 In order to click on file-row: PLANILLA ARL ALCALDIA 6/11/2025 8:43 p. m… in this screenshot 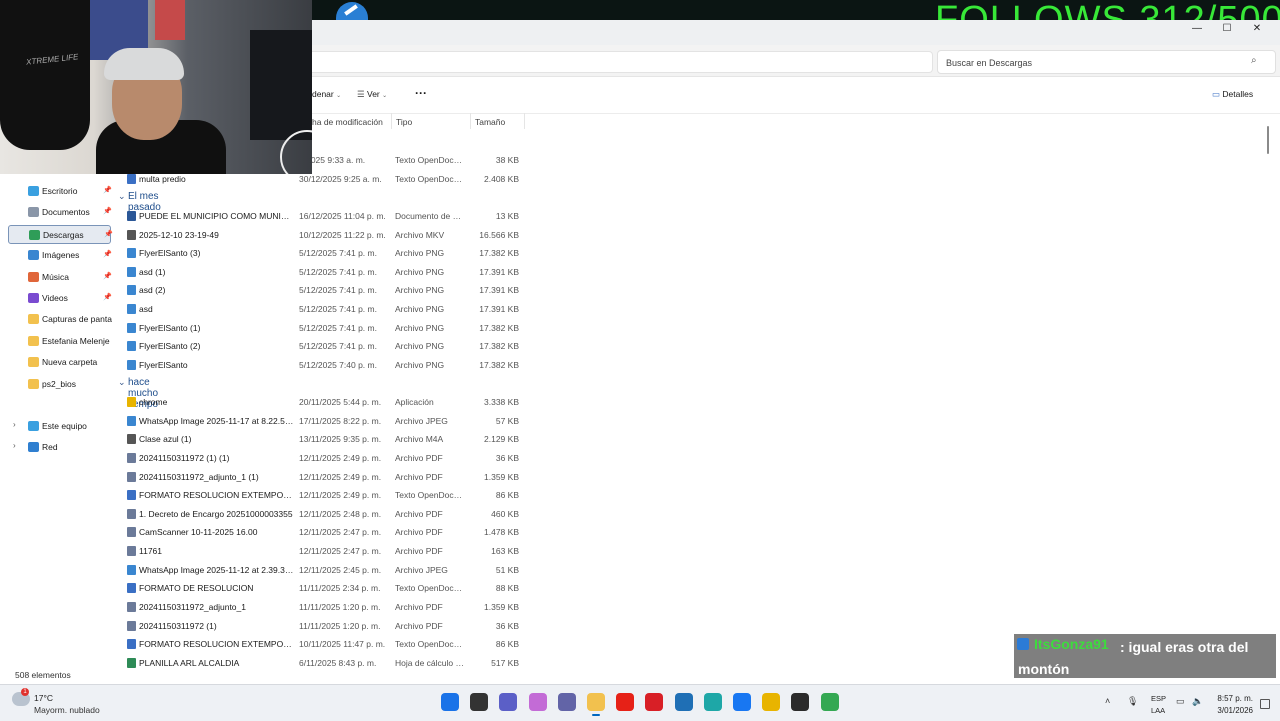, I will do `click(325, 663)`.